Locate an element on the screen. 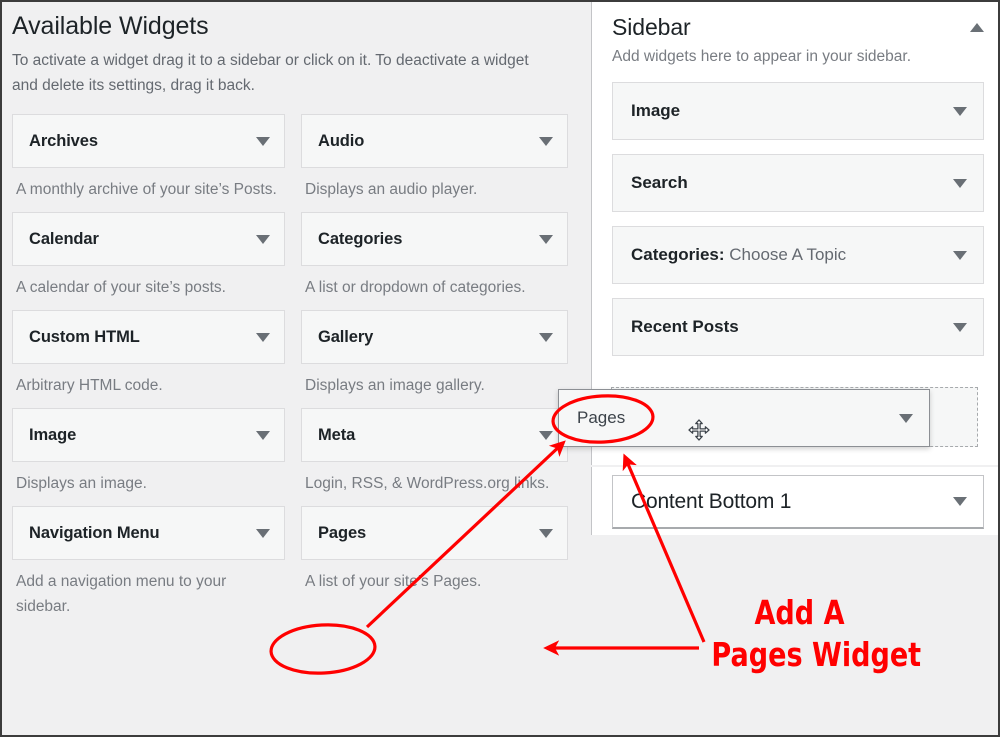  widget-categories: Categories is located at coordinates (434, 239).